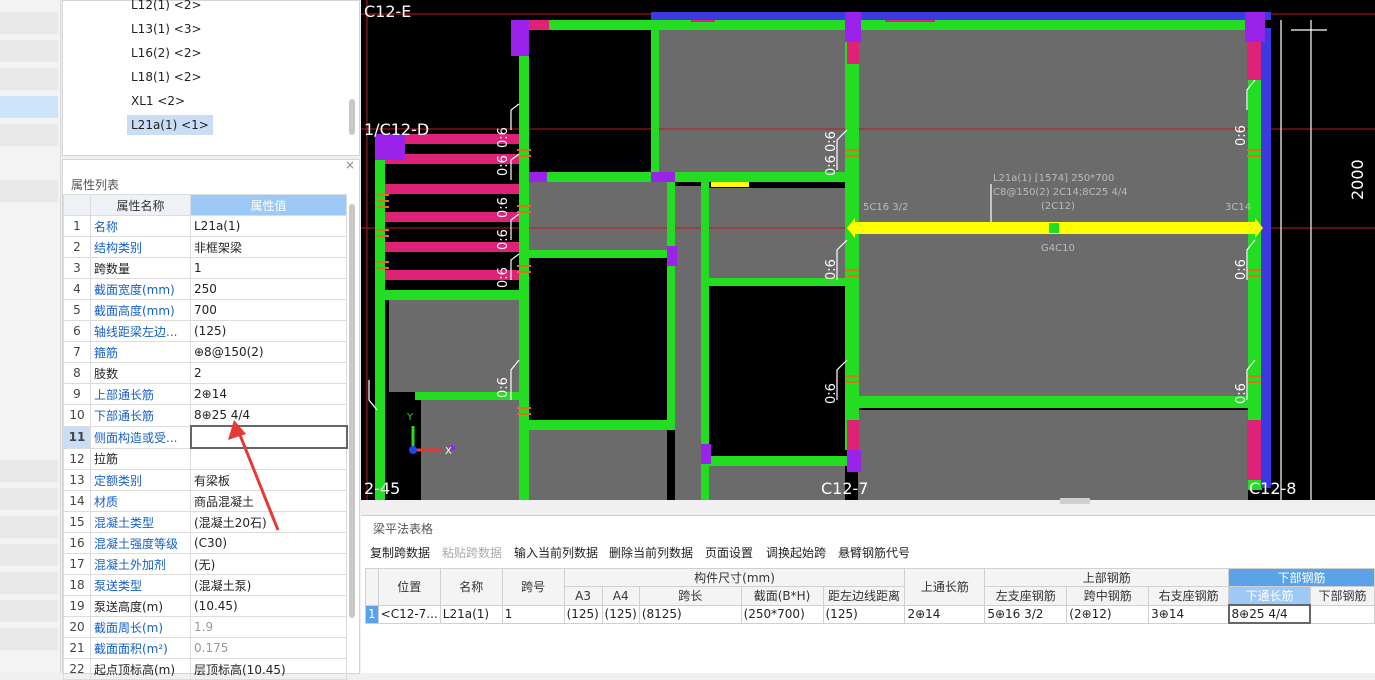 This screenshot has width=1375, height=680. Describe the element at coordinates (268, 606) in the screenshot. I see `property-value: (10.45)` at that location.